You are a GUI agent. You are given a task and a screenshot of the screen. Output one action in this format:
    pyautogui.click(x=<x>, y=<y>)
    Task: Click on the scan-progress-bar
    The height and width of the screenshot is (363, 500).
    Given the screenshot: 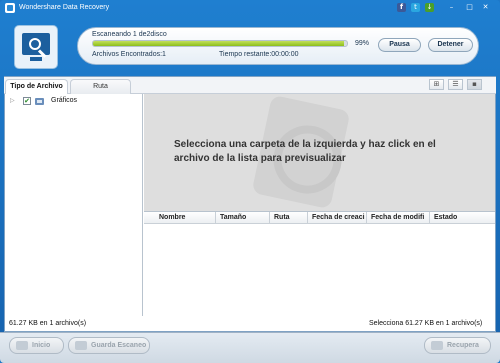 What is the action you would take?
    pyautogui.click(x=220, y=43)
    